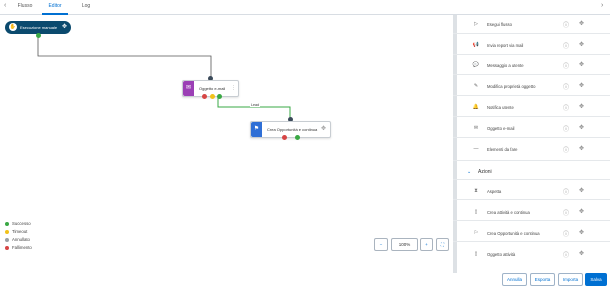  I want to click on block-label: Oggetto e-mail, so click(501, 128).